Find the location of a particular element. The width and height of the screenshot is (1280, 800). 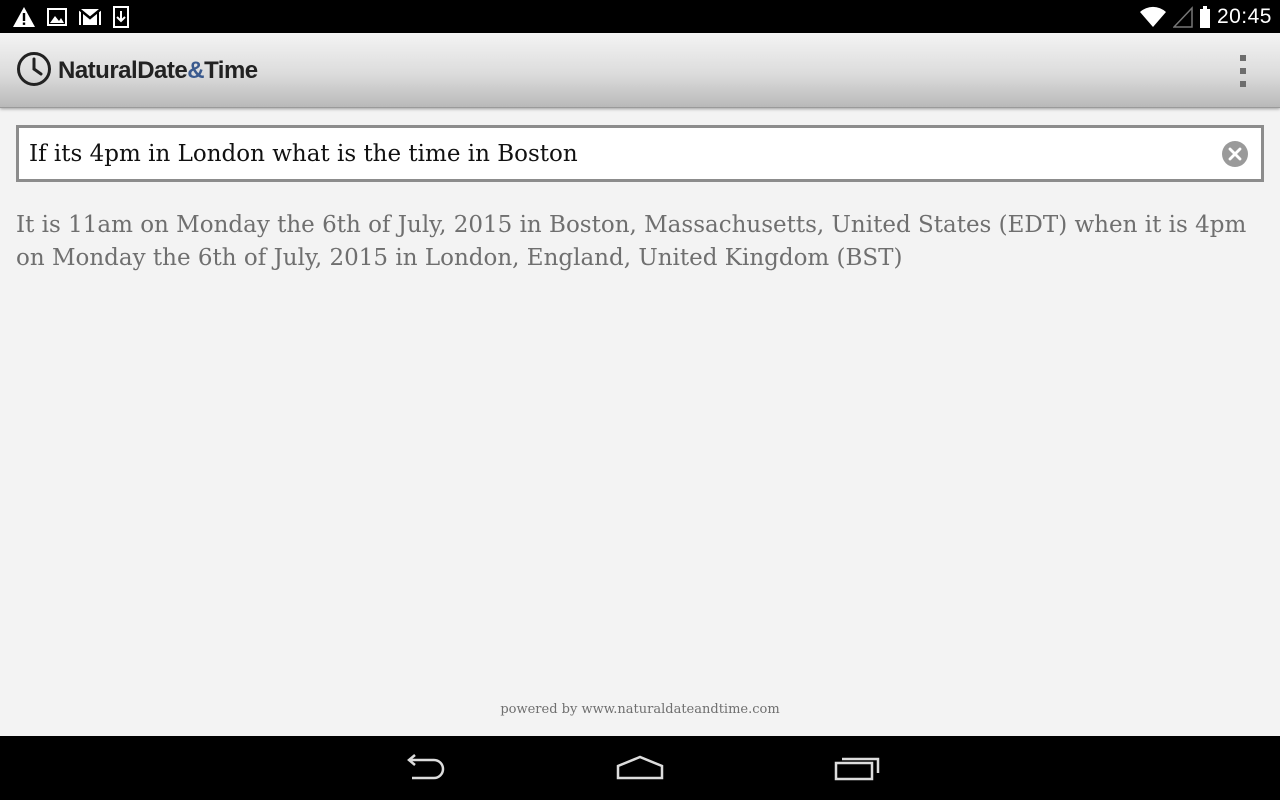

system-status: 20:45 is located at coordinates (1205, 16).